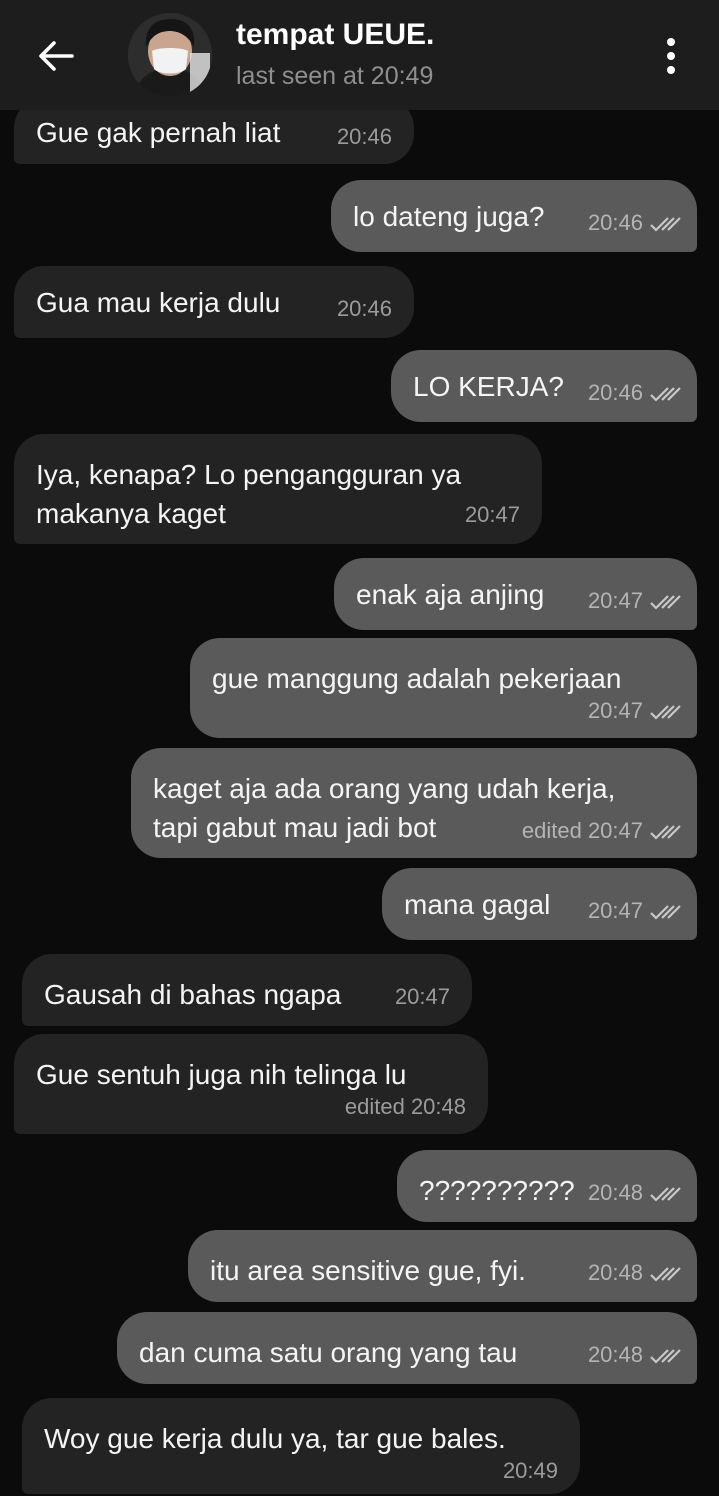  I want to click on message-text: enak aja anjing, so click(450, 594).